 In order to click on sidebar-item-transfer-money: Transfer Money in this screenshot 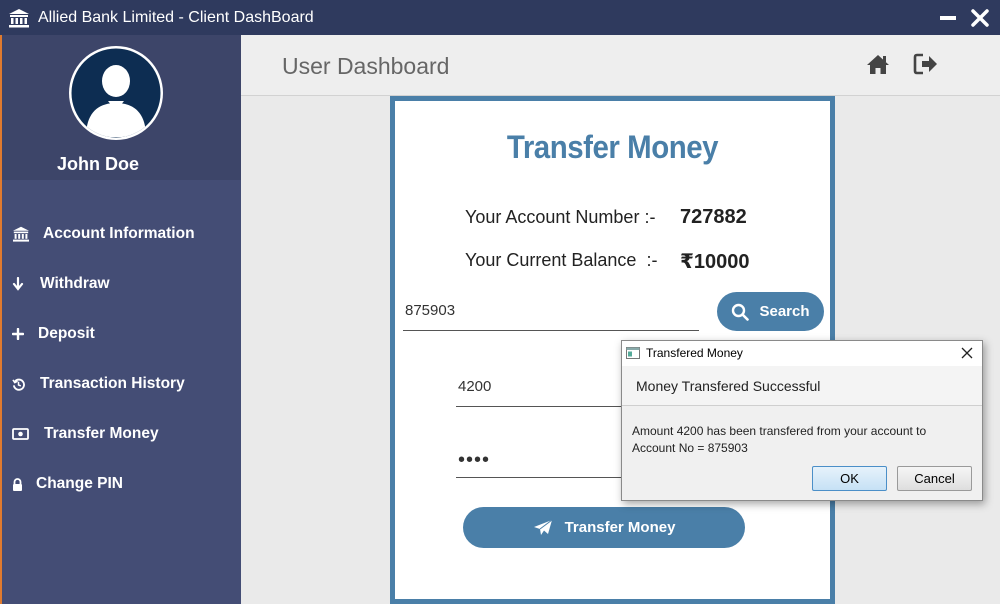, I will do `click(85, 434)`.